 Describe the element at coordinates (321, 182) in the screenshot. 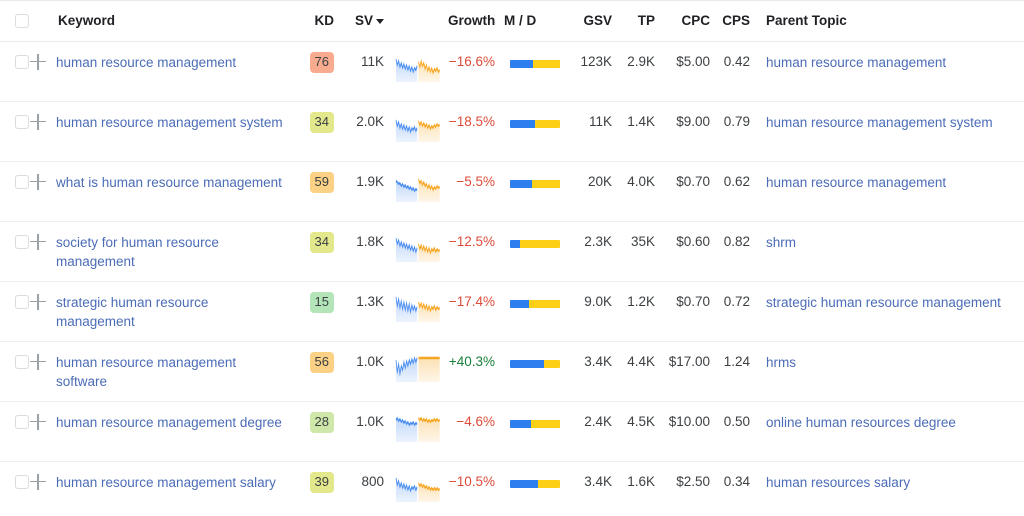

I see `kd-badge: 59` at that location.